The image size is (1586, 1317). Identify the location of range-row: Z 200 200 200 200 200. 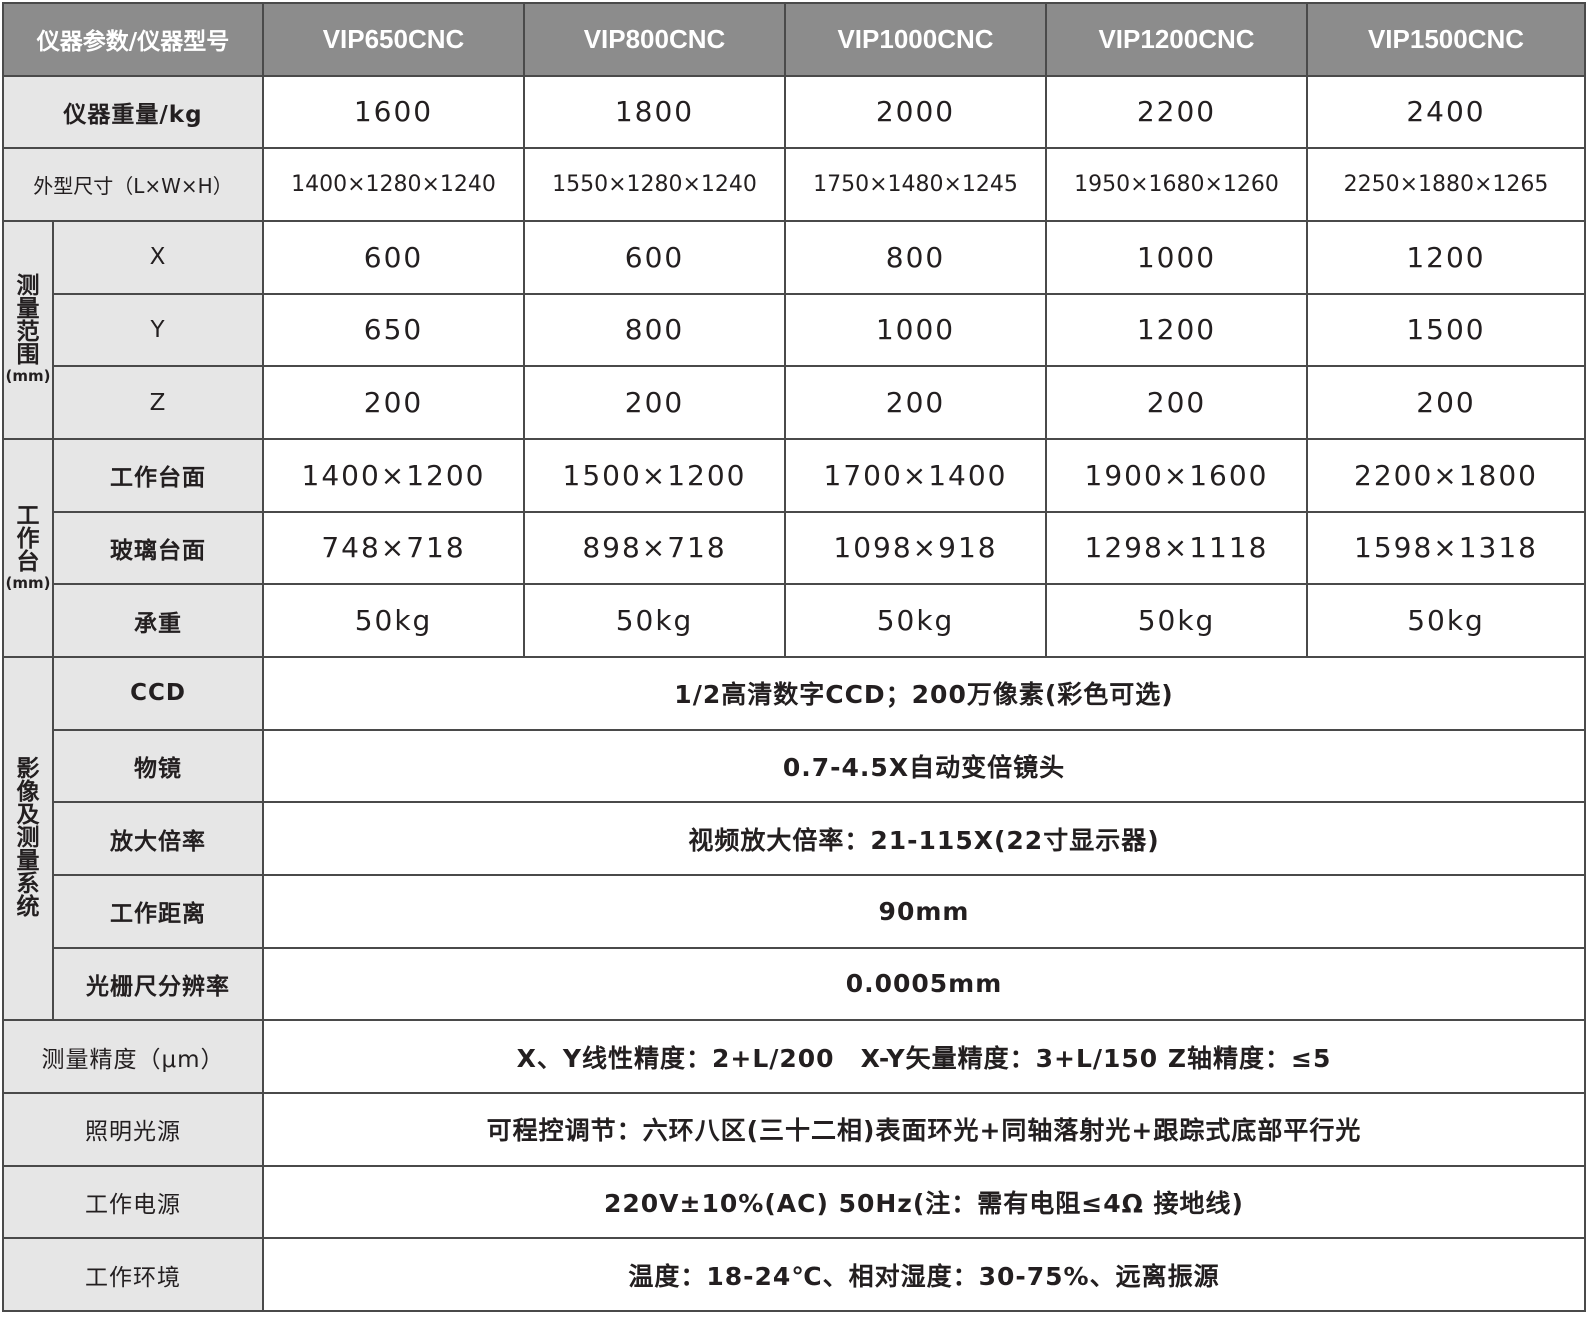
(794, 402).